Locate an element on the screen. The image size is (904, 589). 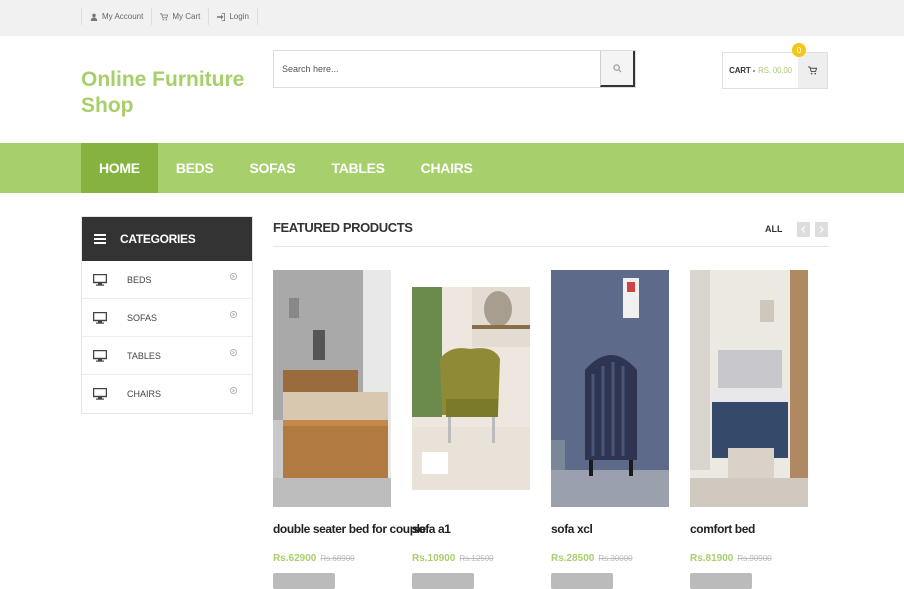
shopping-cart-icon is located at coordinates (812, 70).